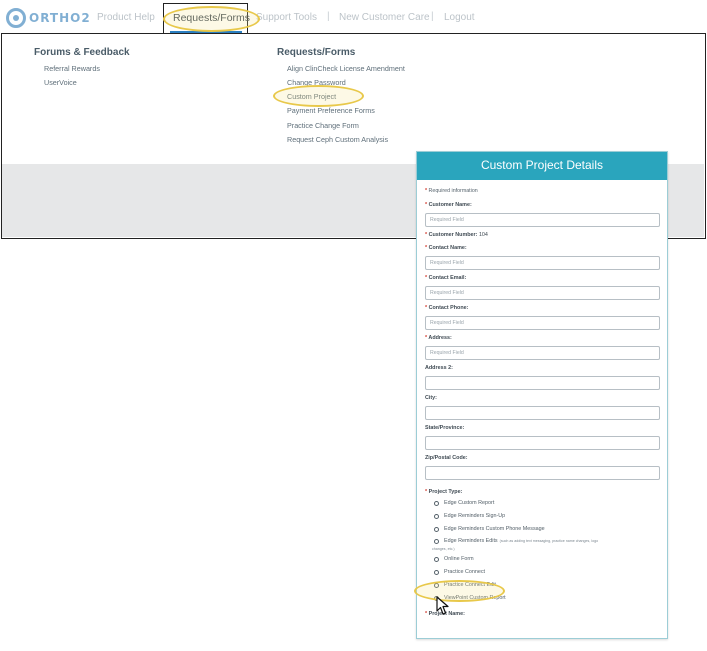  I want to click on highlight-practice-connect, so click(459, 591).